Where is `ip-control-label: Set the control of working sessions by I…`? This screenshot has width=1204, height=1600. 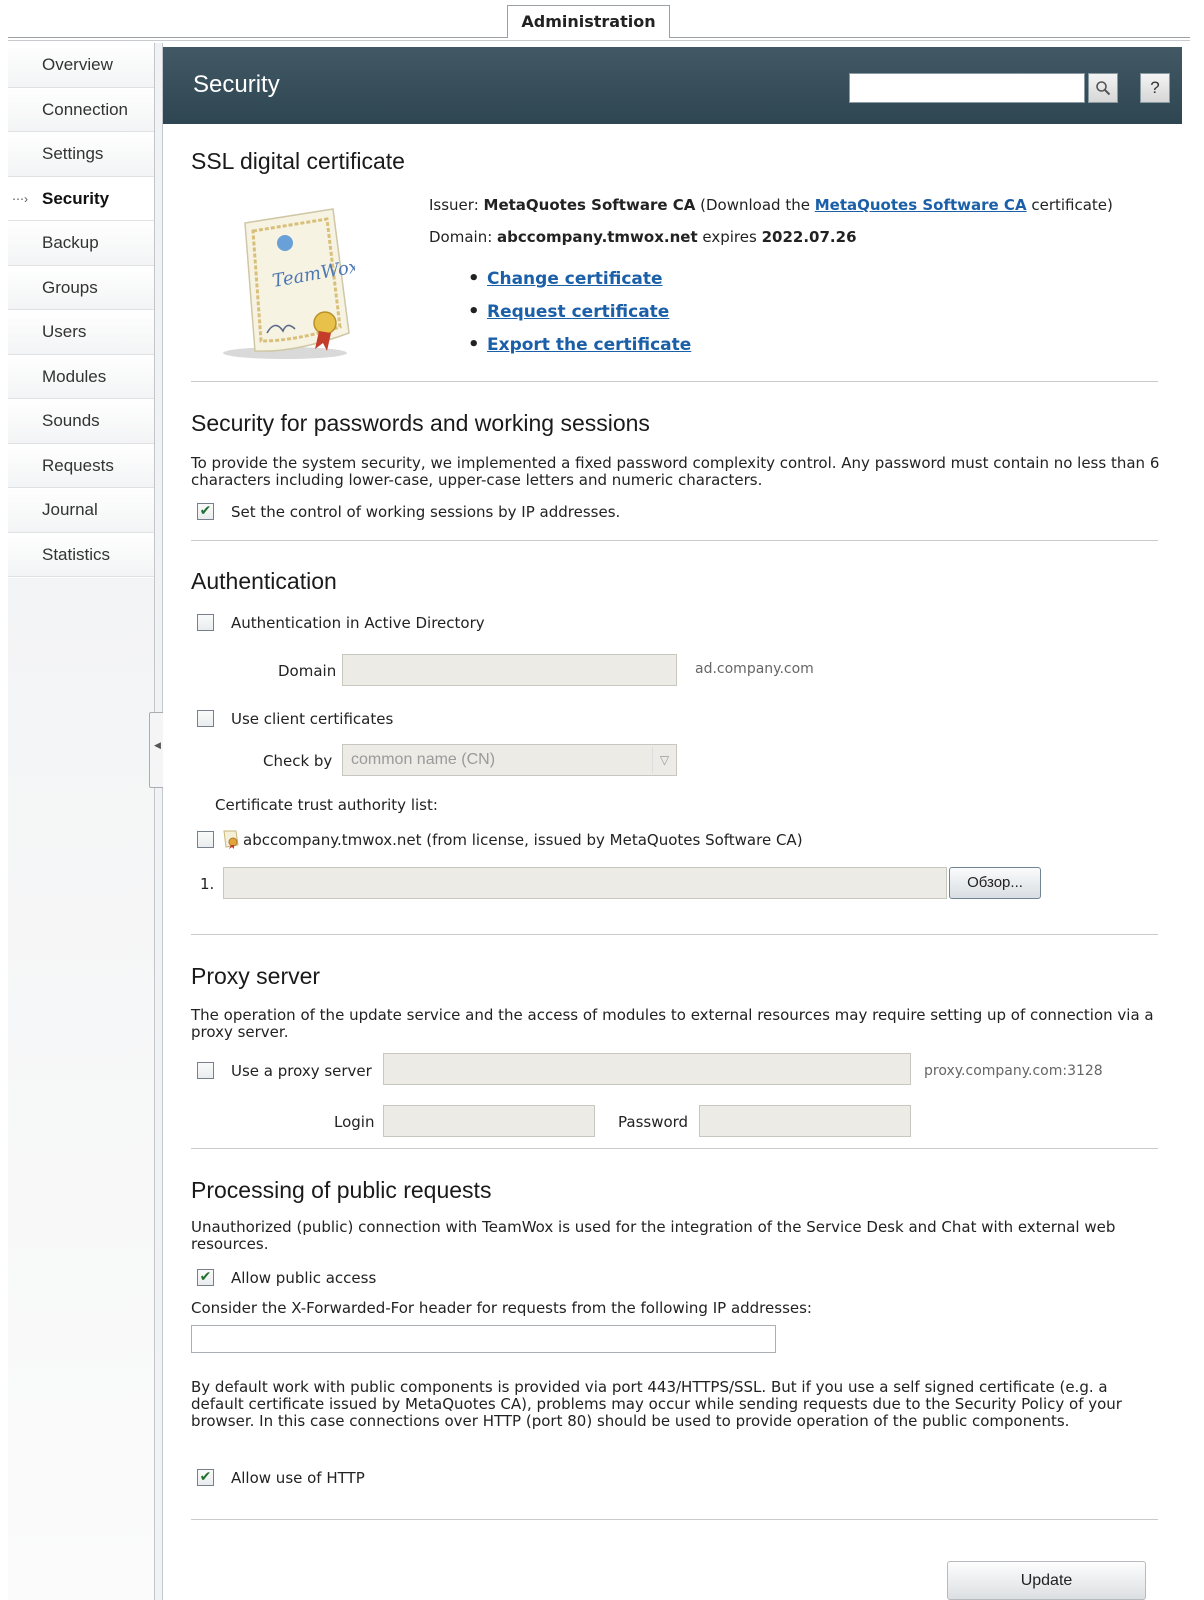 ip-control-label: Set the control of working sessions by I… is located at coordinates (426, 512).